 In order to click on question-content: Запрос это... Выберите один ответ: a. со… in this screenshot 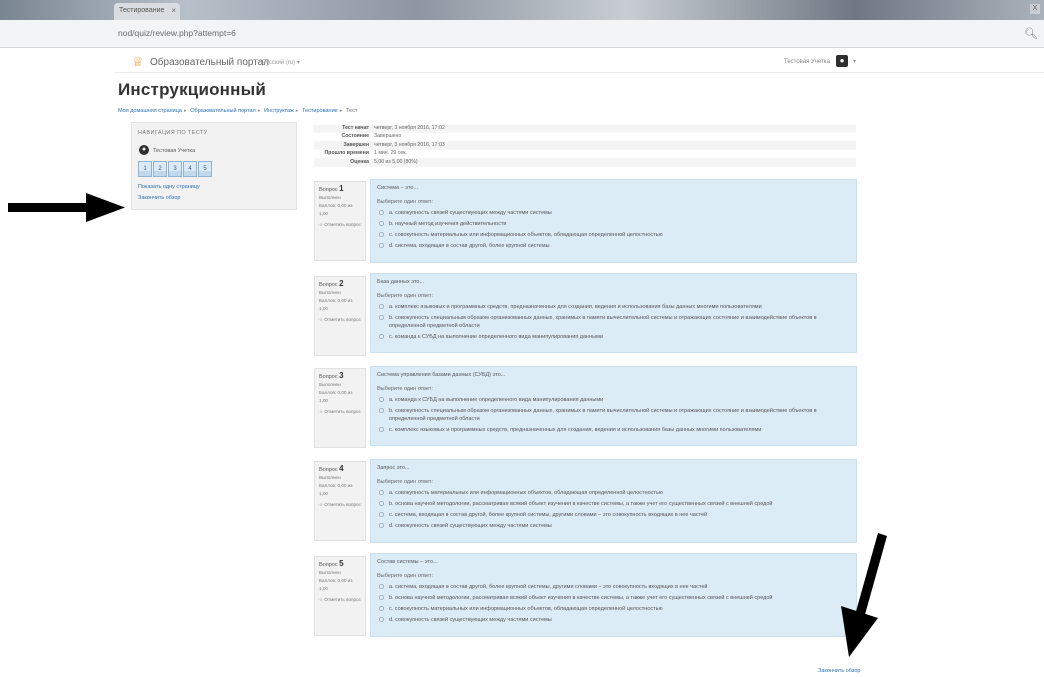, I will do `click(613, 501)`.